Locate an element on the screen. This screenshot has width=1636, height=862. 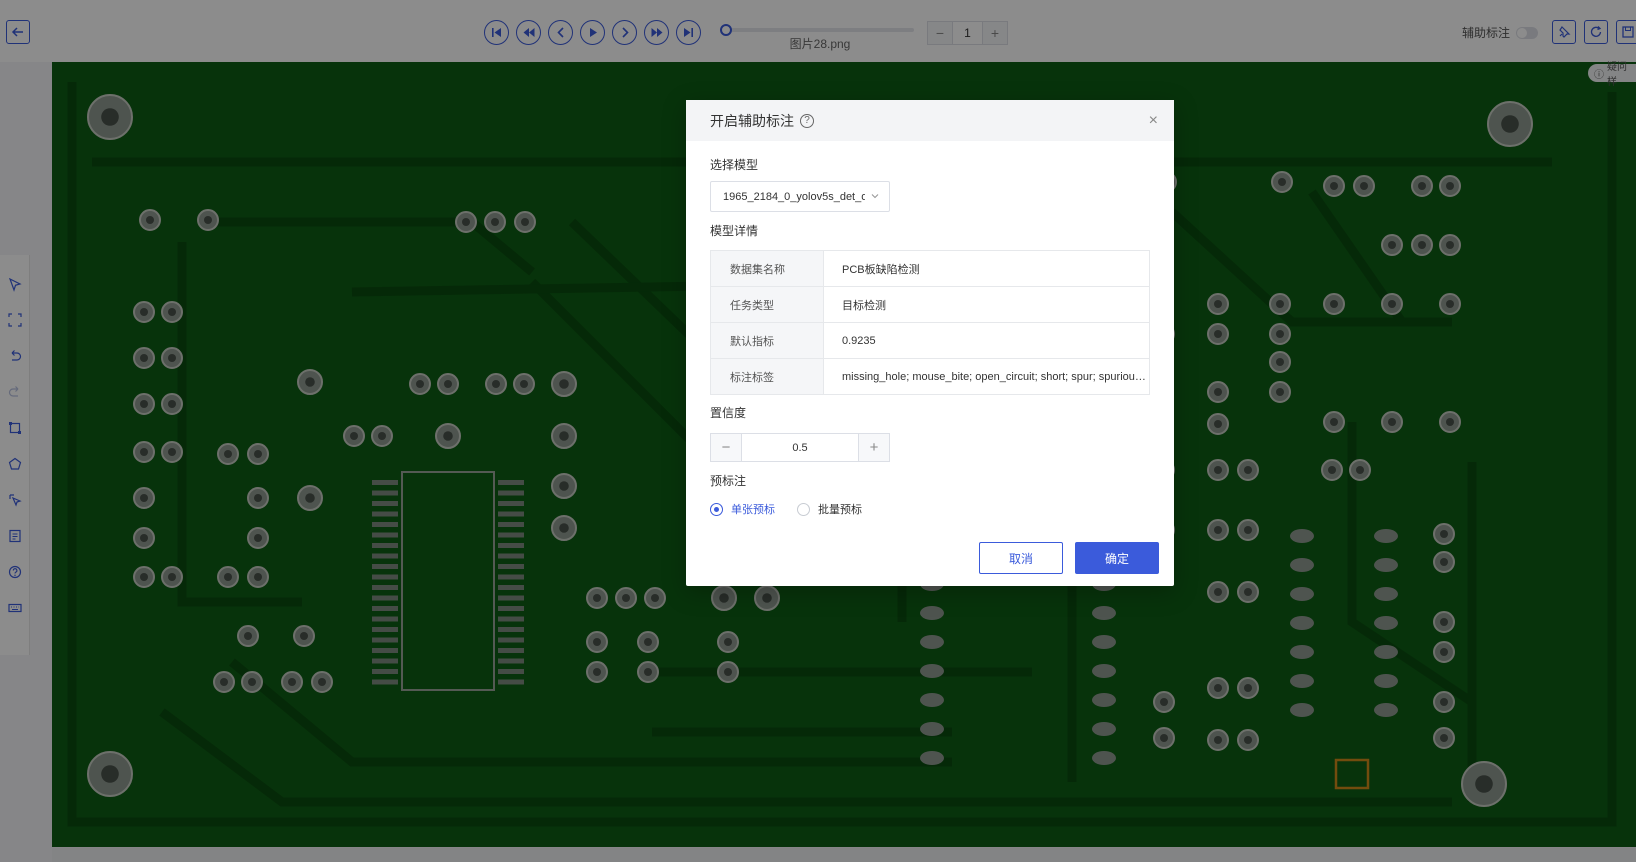
cancel-button: 取消 is located at coordinates (1021, 558).